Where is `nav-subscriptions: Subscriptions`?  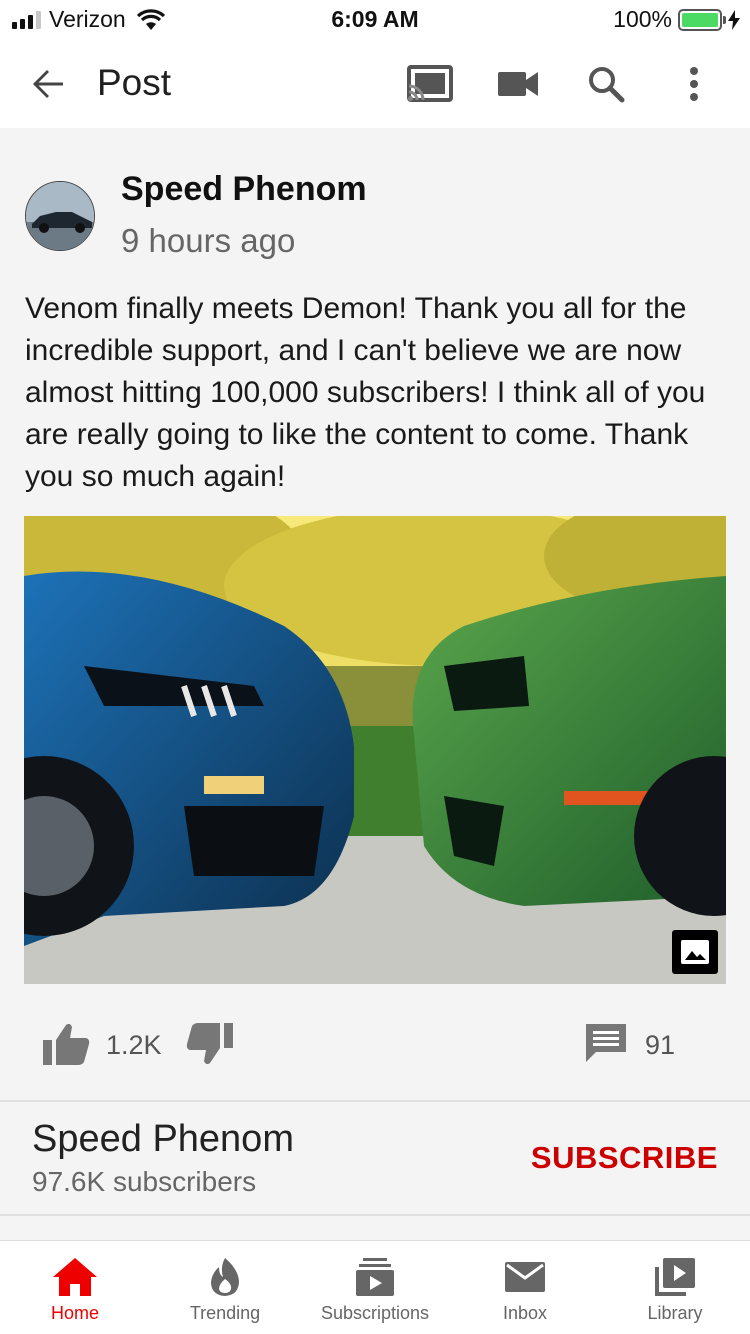 nav-subscriptions: Subscriptions is located at coordinates (375, 1287).